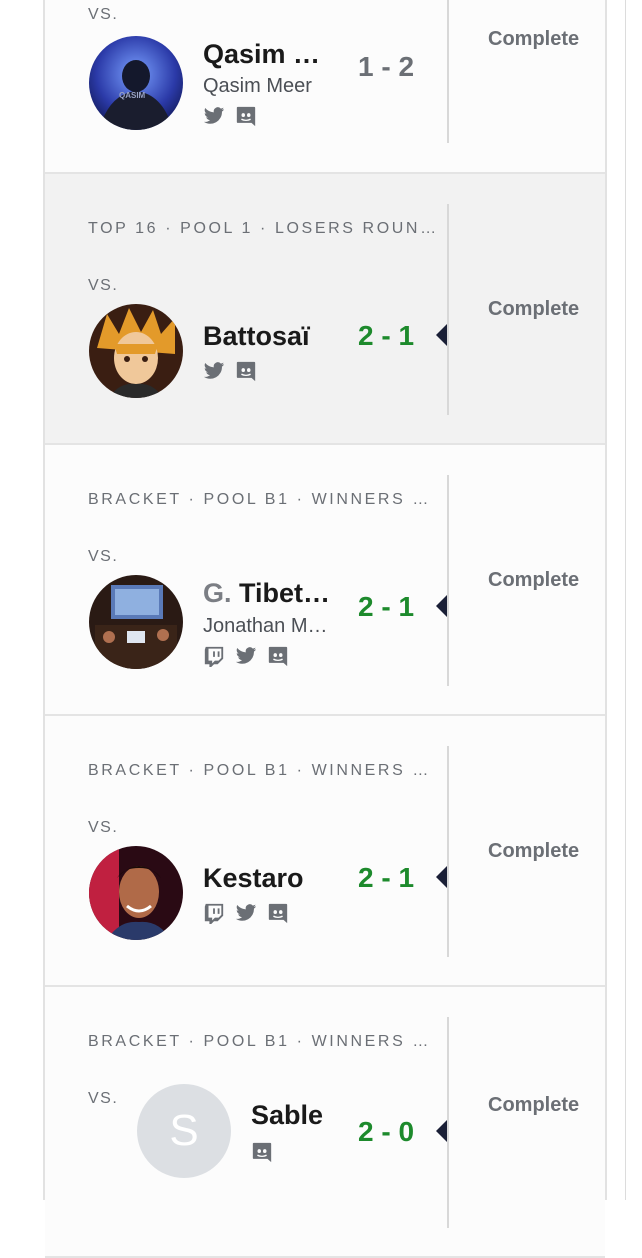 Image resolution: width=642 pixels, height=1258 pixels. Describe the element at coordinates (386, 1131) in the screenshot. I see `match-score: 2 - 0` at that location.